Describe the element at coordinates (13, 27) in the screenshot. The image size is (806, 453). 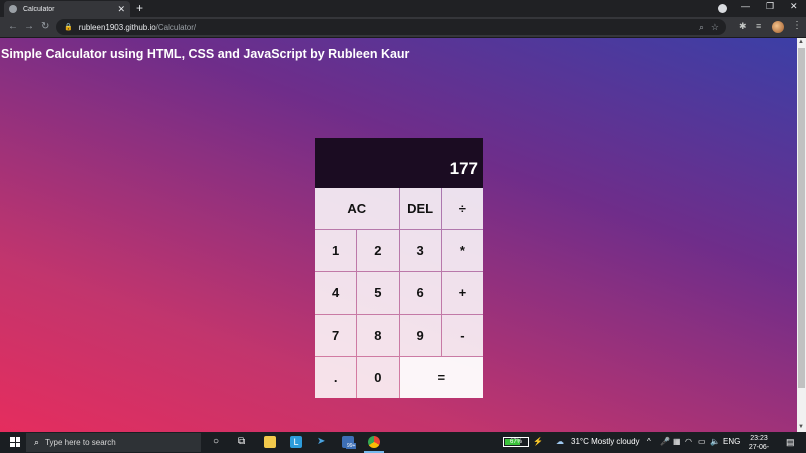
I see `back-button: ←` at that location.